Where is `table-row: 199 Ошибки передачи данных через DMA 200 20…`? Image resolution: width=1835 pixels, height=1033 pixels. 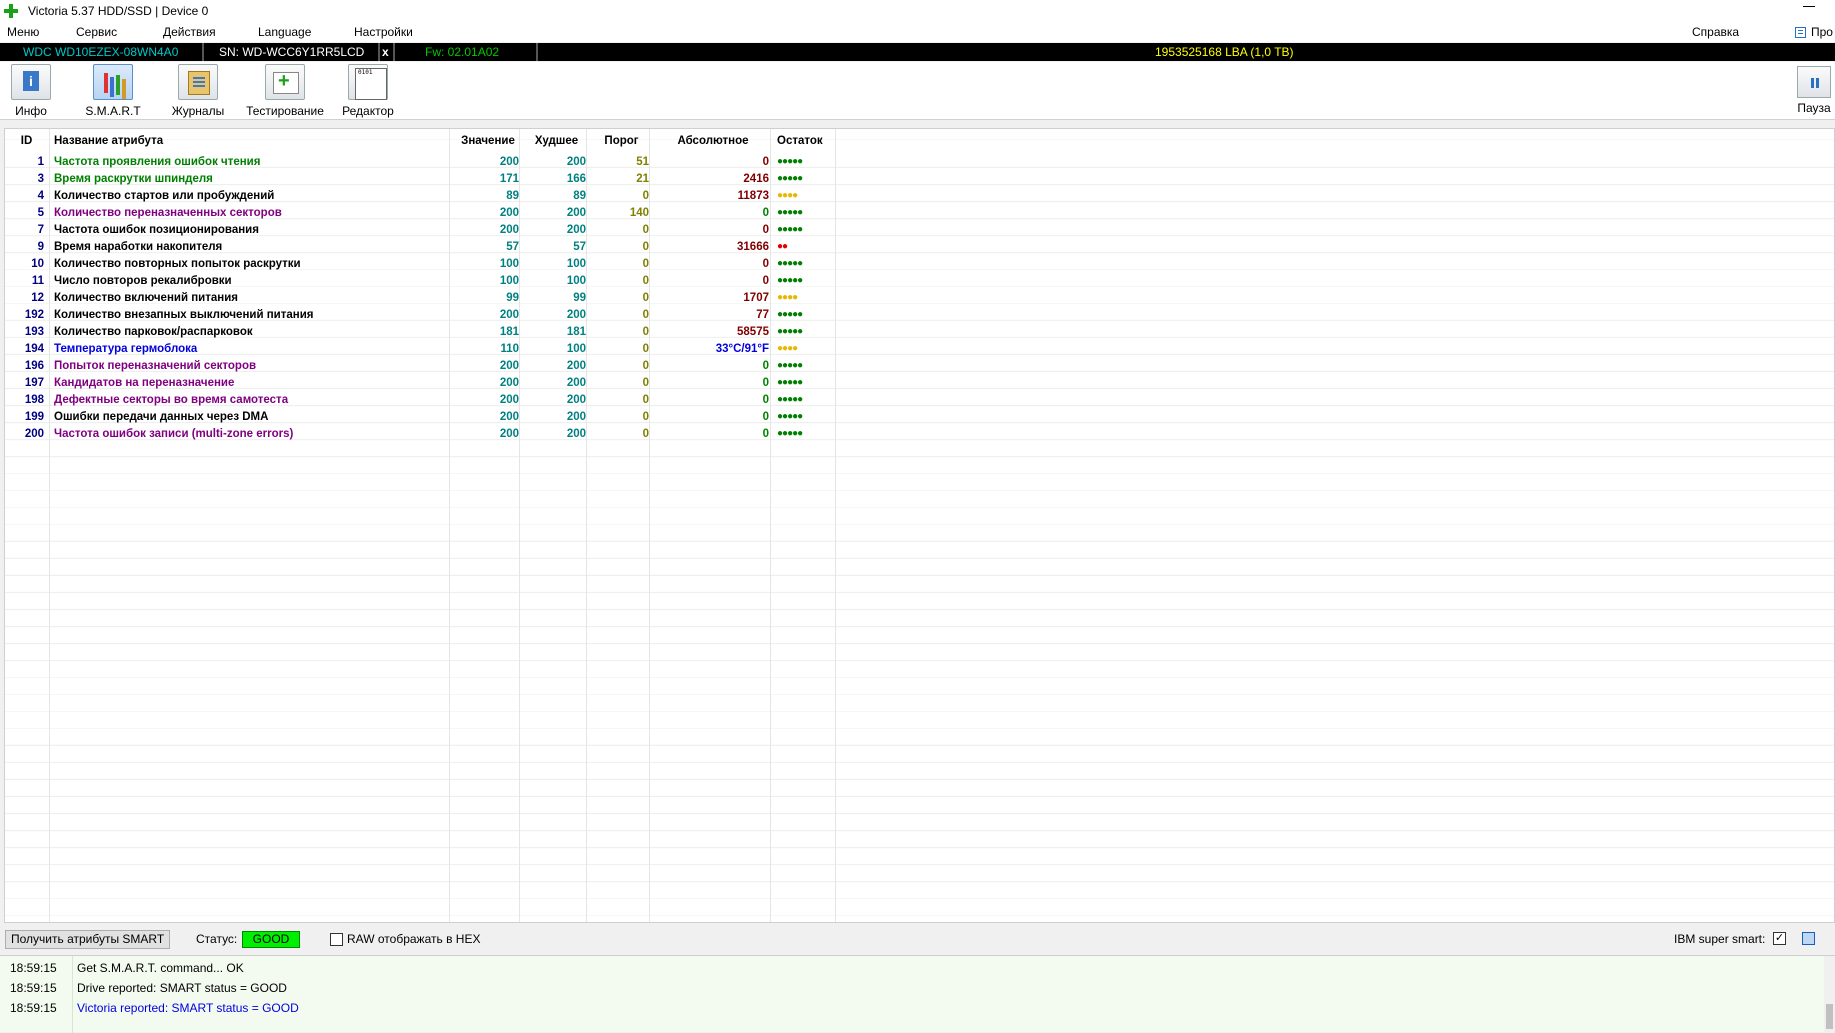 table-row: 199 Ошибки передачи данных через DMA 200 20… is located at coordinates (422, 416).